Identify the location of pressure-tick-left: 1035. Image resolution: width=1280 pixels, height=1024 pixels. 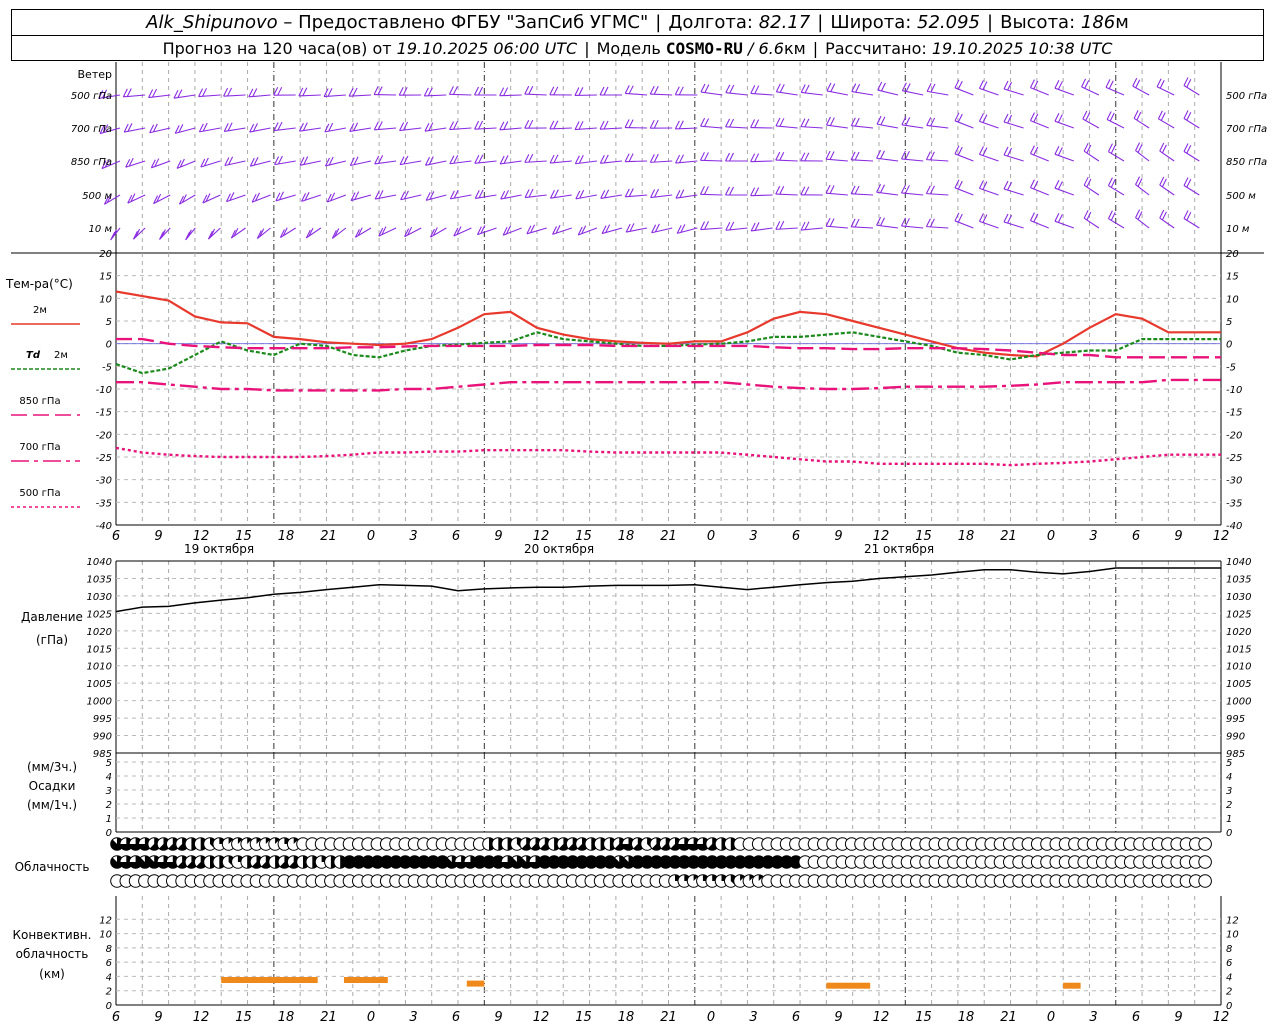
(99, 579).